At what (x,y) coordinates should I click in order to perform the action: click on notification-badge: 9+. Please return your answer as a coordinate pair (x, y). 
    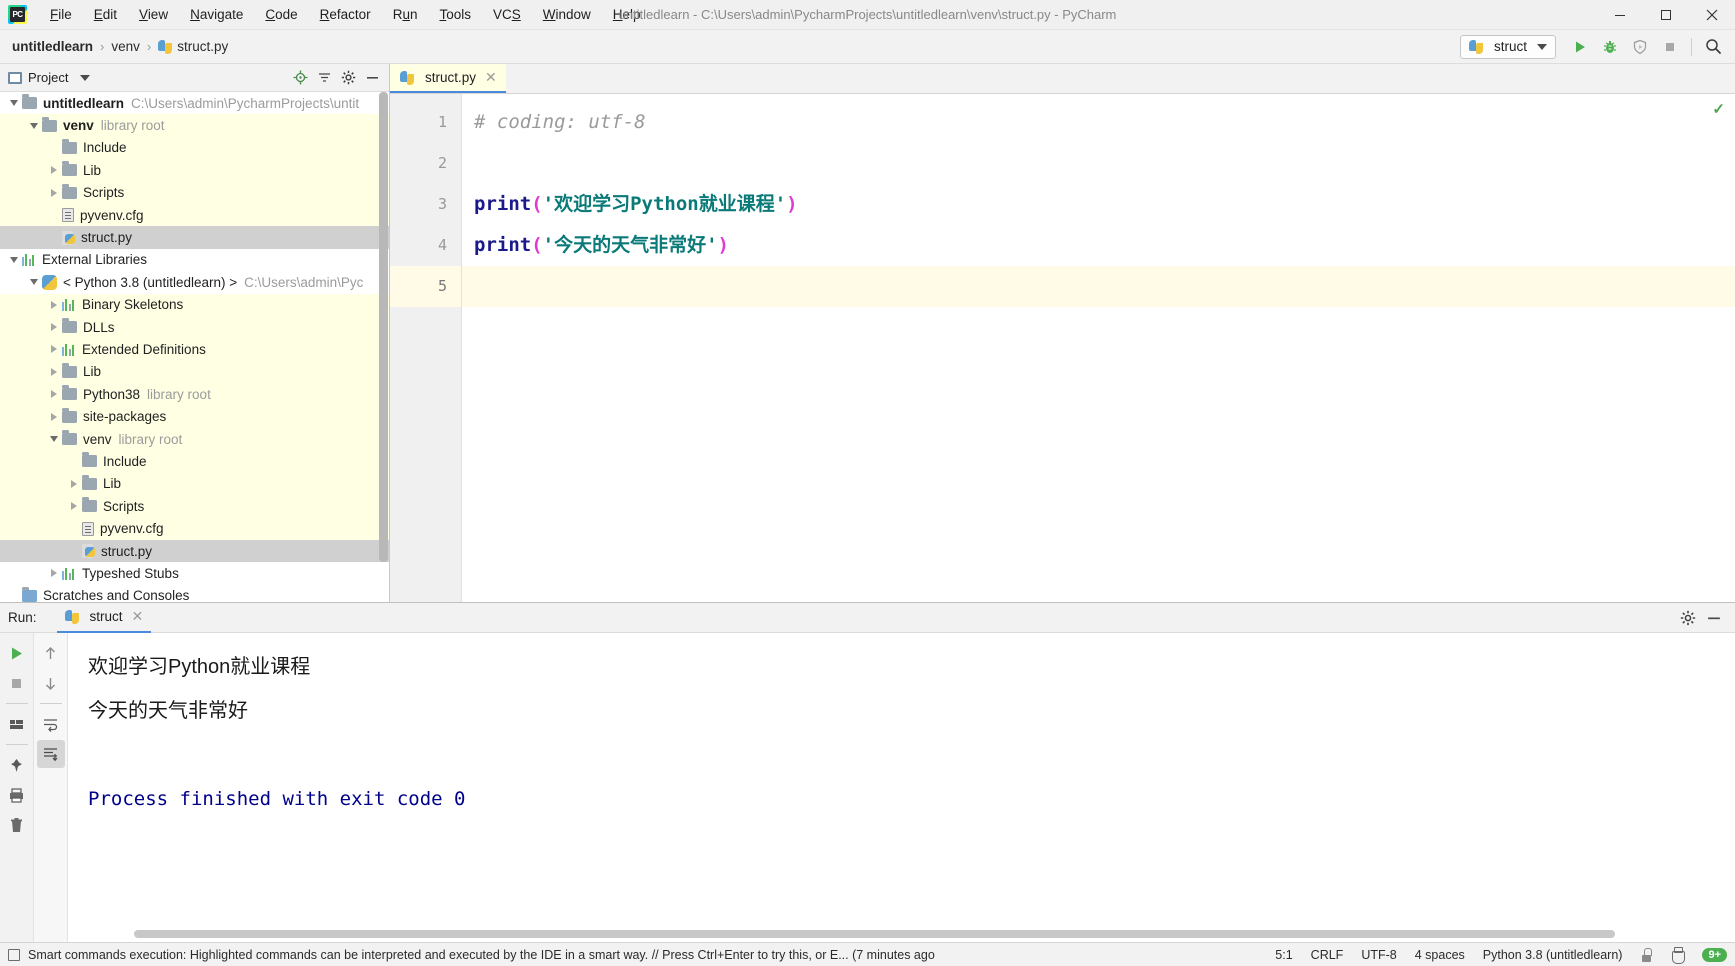
    Looking at the image, I should click on (1714, 954).